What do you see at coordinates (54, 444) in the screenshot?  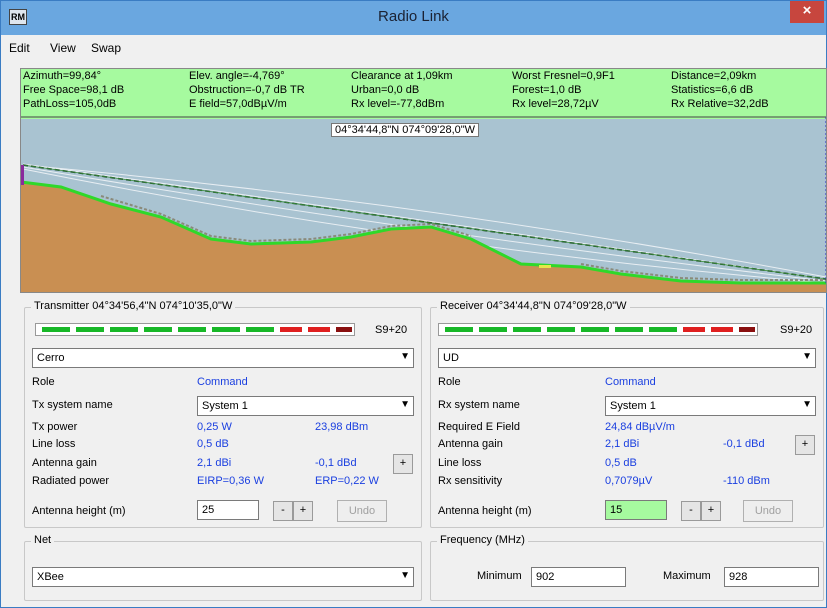 I see `tx-loss-label: Line loss` at bounding box center [54, 444].